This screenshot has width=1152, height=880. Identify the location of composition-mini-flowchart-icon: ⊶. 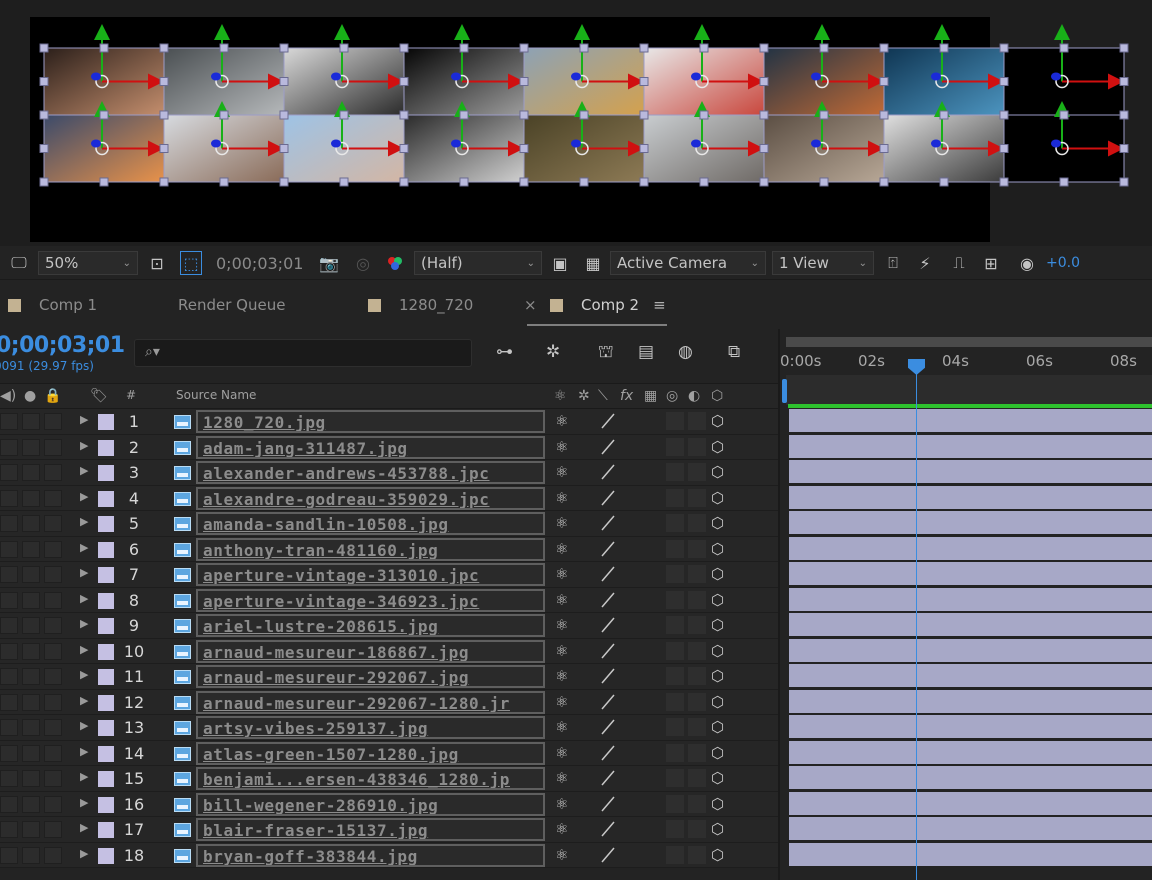
(504, 352).